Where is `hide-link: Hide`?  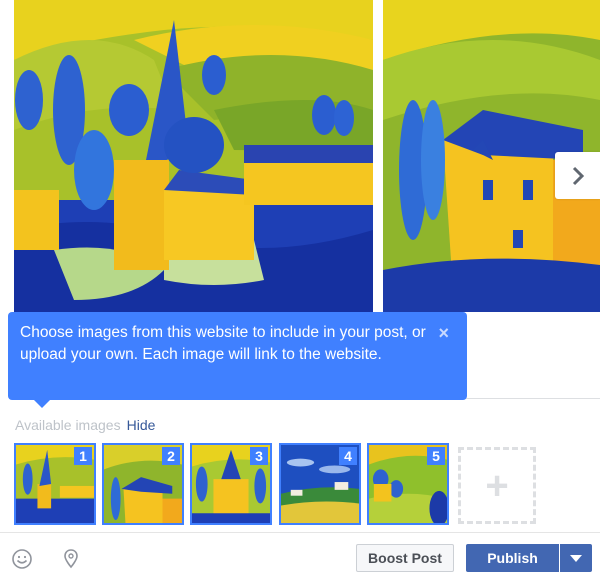
hide-link: Hide is located at coordinates (141, 425).